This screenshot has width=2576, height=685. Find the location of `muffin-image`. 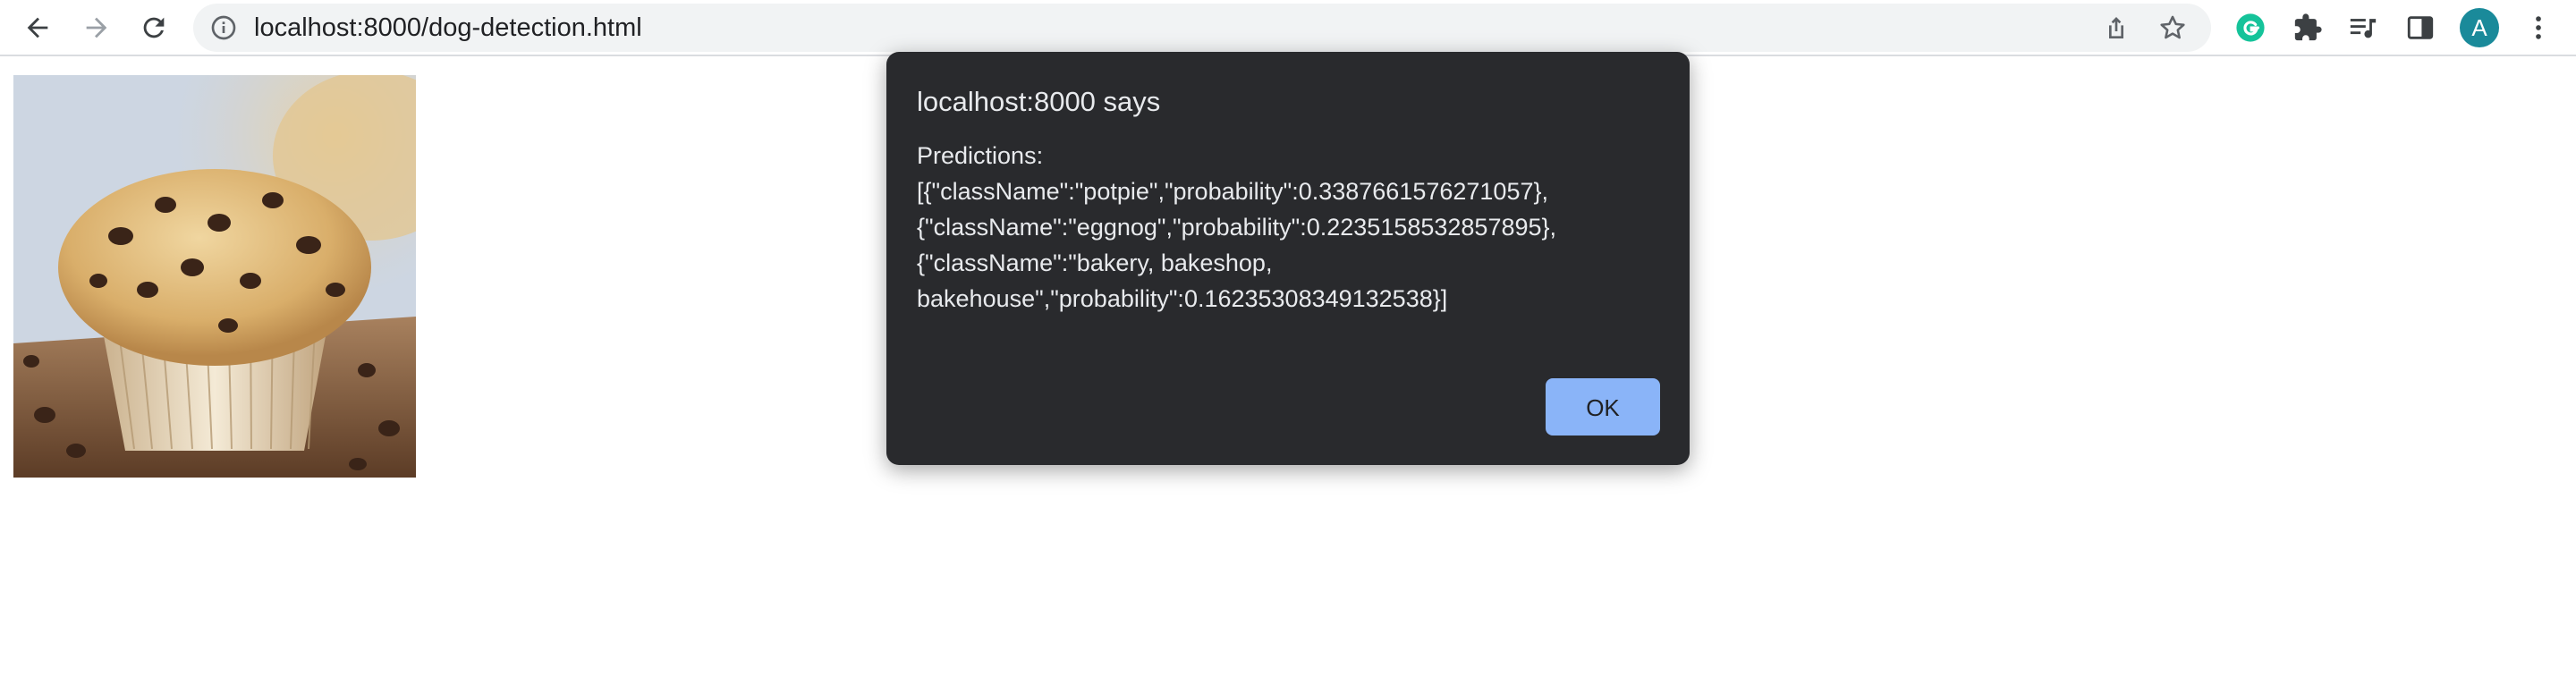

muffin-image is located at coordinates (214, 276).